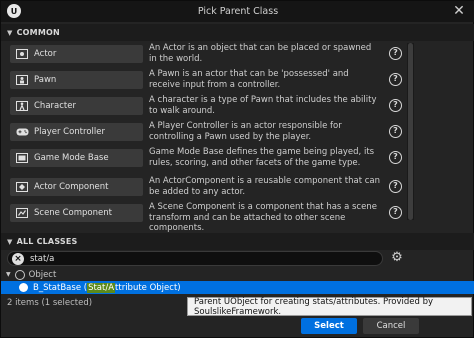 The width and height of the screenshot is (474, 338). What do you see at coordinates (237, 274) in the screenshot?
I see `tree-row-object: ▼ Object` at bounding box center [237, 274].